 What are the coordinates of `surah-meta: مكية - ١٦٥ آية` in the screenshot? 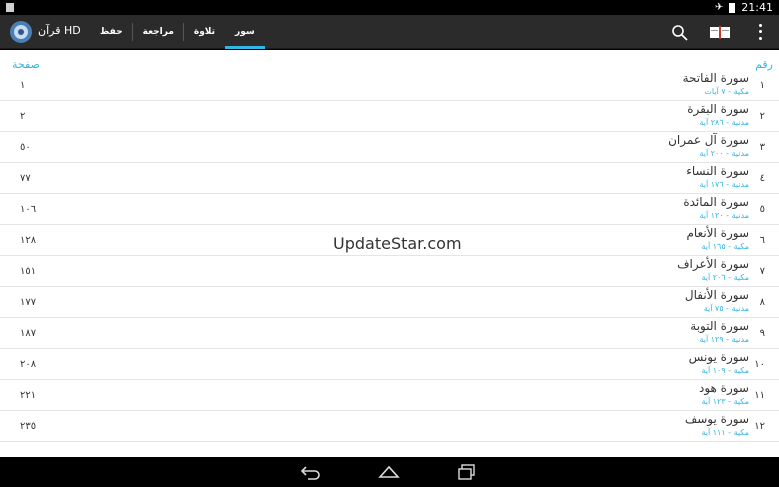 It's located at (725, 246).